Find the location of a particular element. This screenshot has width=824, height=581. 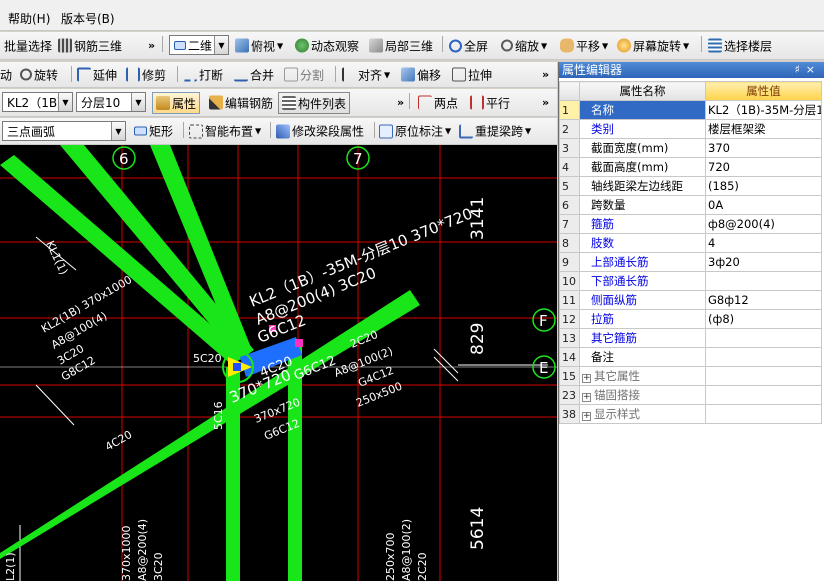

property-row: 6 跨数量 0A is located at coordinates (690, 205).